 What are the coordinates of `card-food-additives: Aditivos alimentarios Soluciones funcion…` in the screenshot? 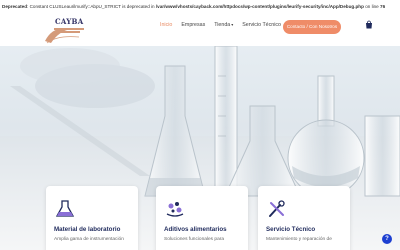 It's located at (202, 218).